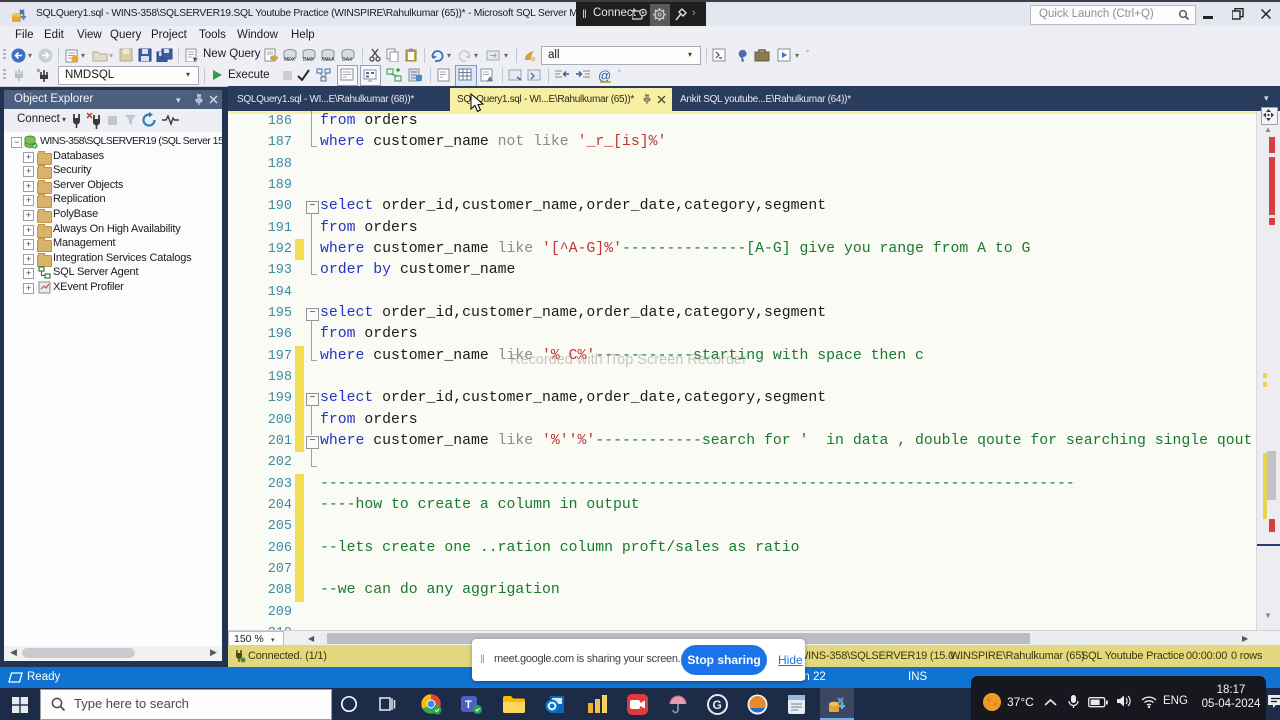 The width and height of the screenshot is (1280, 720). Describe the element at coordinates (717, 705) in the screenshot. I see `svg-text: G` at that location.